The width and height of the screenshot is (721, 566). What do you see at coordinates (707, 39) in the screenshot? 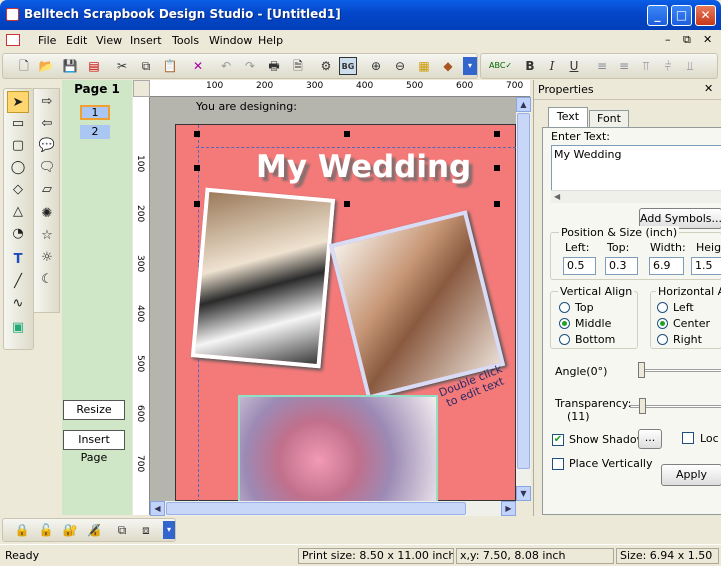
I see `mdi-close-icon: ✕` at bounding box center [707, 39].